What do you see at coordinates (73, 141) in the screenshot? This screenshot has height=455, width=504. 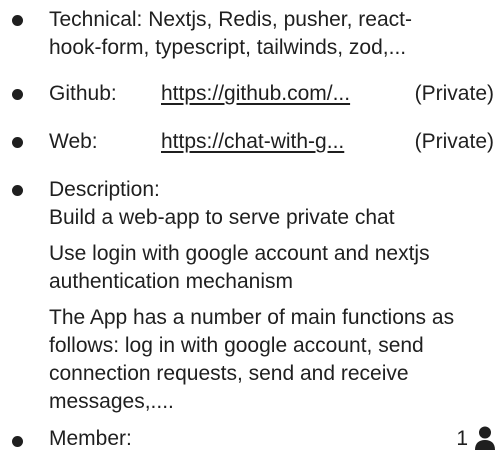 I see `web-label: Web:` at bounding box center [73, 141].